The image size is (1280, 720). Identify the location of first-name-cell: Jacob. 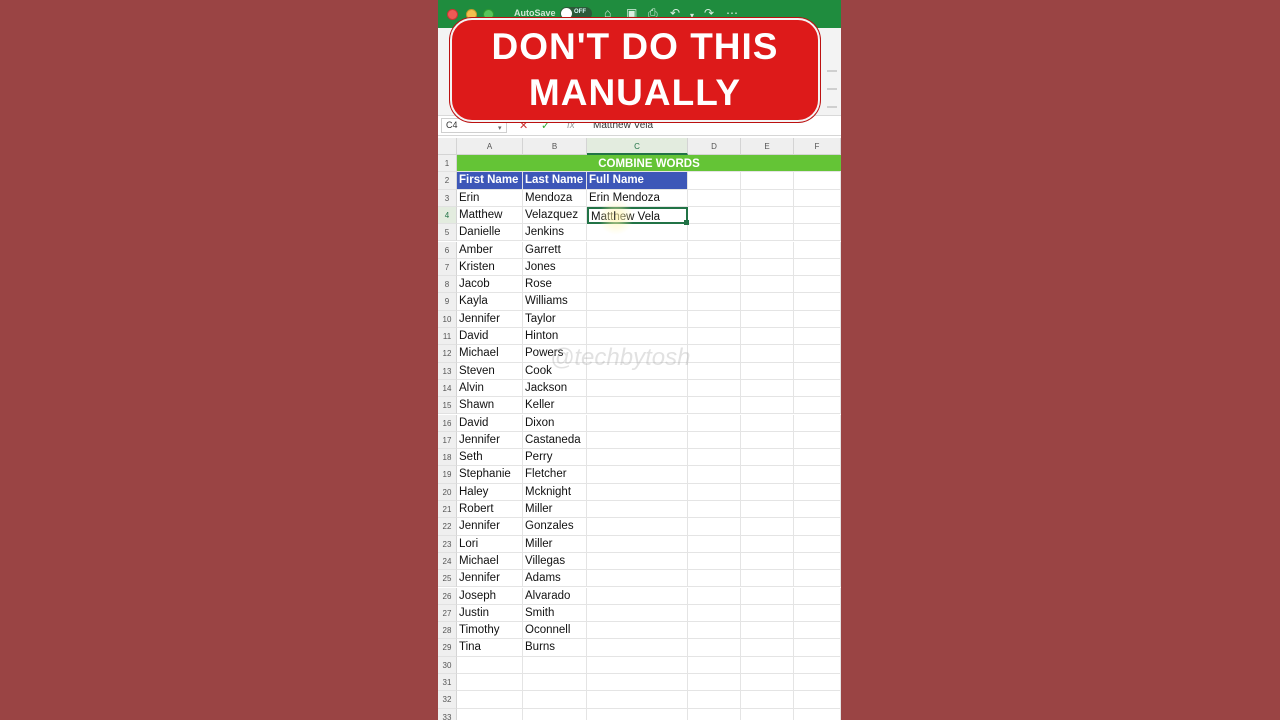
(490, 285).